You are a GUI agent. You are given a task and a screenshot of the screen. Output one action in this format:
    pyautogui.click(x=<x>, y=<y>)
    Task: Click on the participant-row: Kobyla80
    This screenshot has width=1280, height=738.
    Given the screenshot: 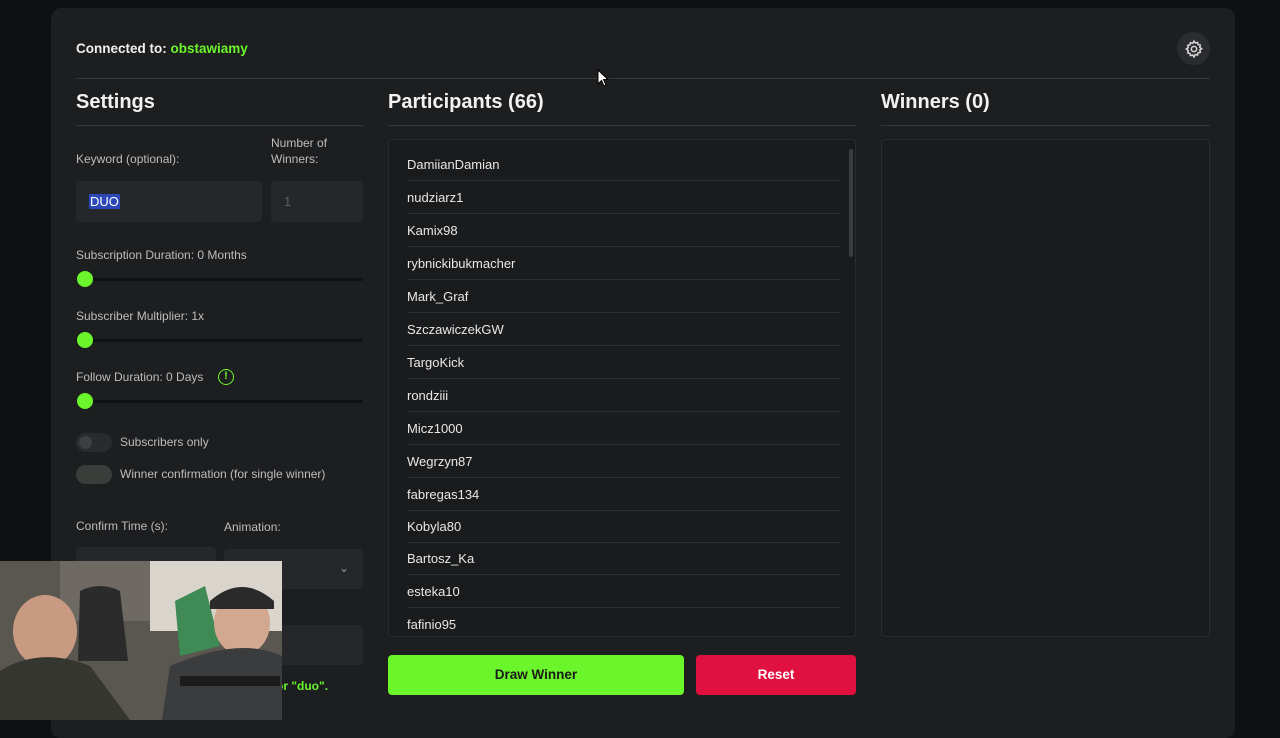 What is the action you would take?
    pyautogui.click(x=623, y=526)
    